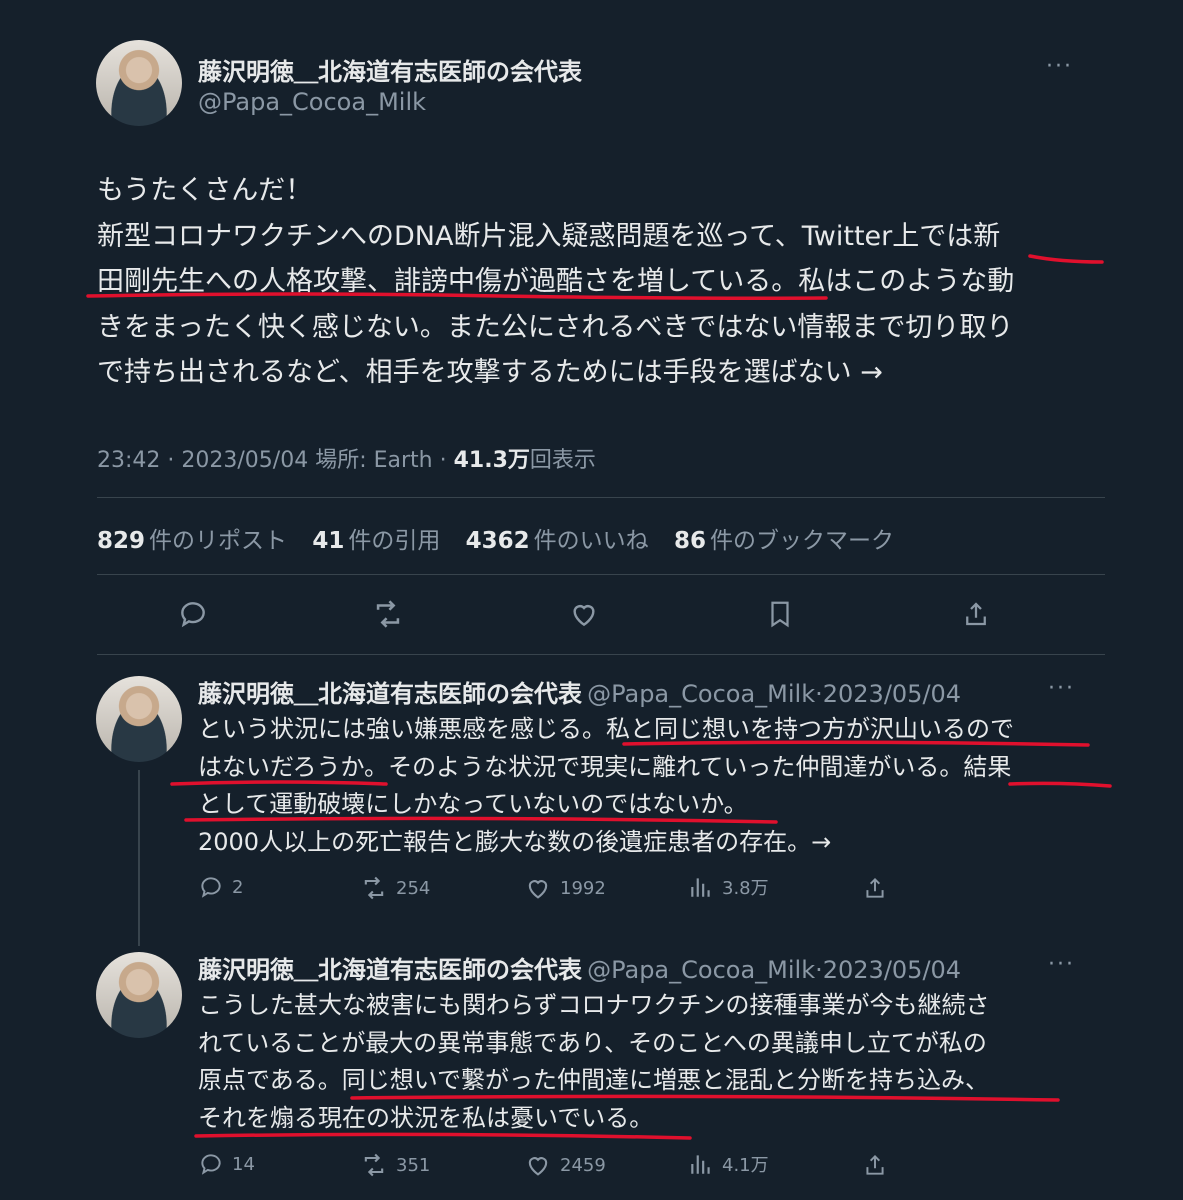 The image size is (1183, 1200). I want to click on reply-line: 原点である。同じ想いで繋がった仲間達に増悪と混乱と分断を持ち込み、, so click(594, 1080).